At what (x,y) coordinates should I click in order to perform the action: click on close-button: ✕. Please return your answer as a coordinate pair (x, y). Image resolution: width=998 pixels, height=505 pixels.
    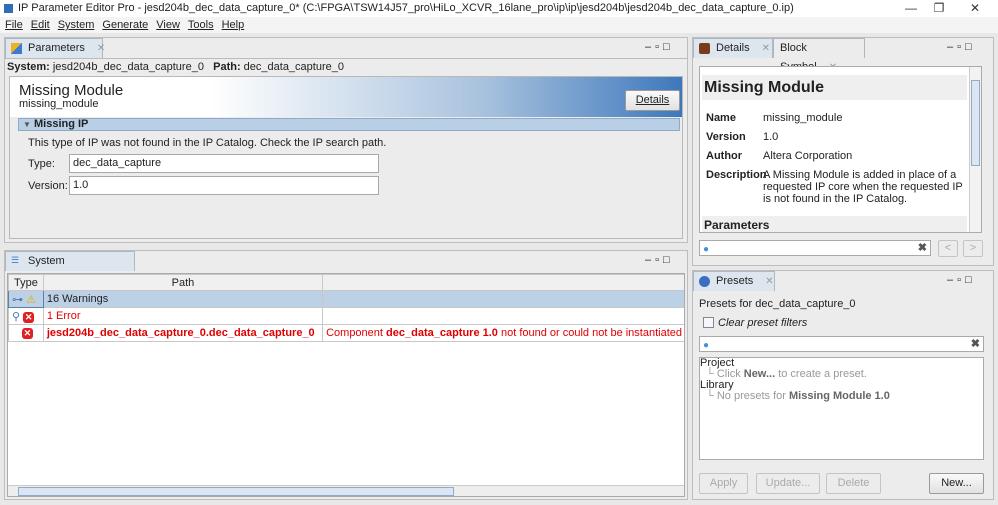
    Looking at the image, I should click on (975, 8).